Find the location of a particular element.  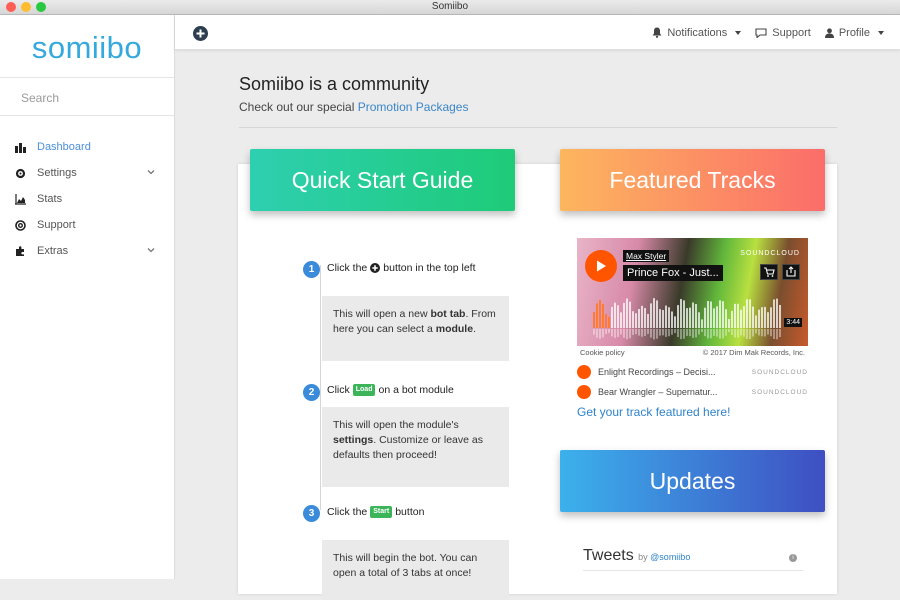

notifications-label: Notifications is located at coordinates (697, 32).